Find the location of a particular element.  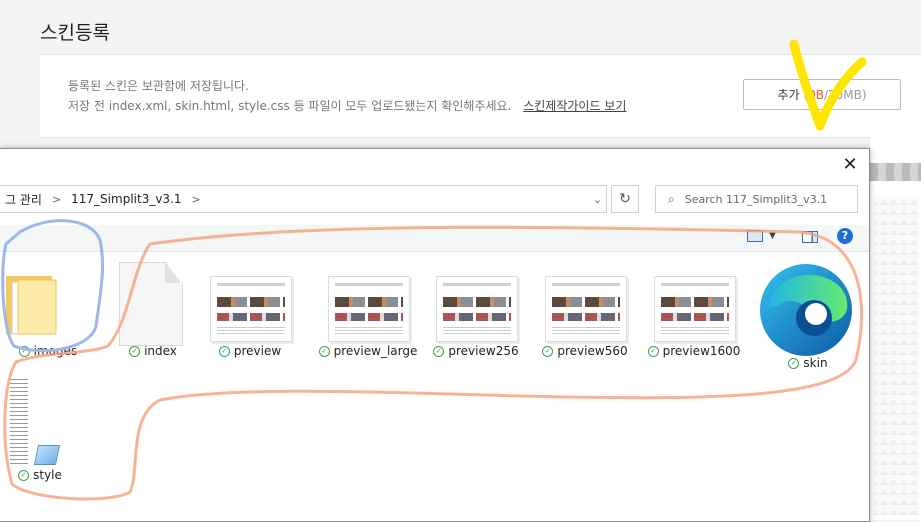

file-name: preview1600 is located at coordinates (701, 351).